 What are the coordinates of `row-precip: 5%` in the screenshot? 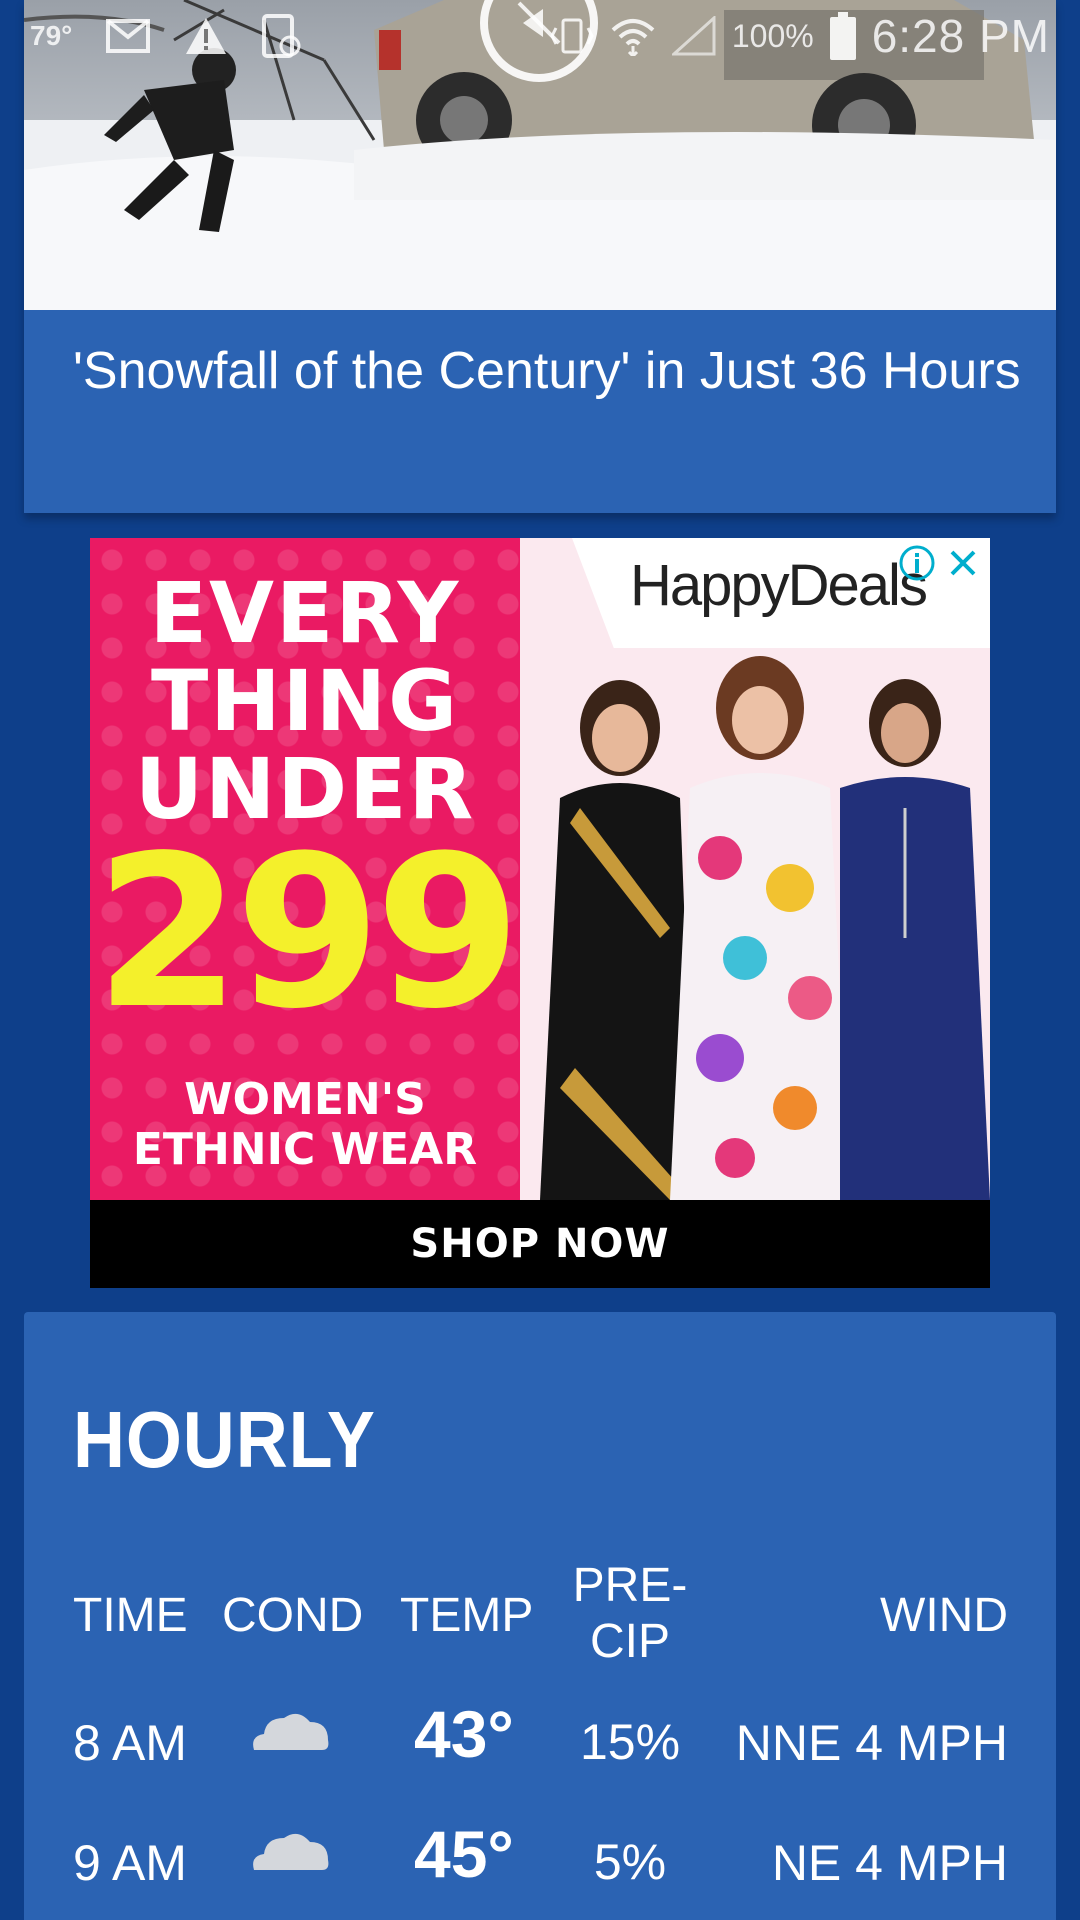 It's located at (630, 1862).